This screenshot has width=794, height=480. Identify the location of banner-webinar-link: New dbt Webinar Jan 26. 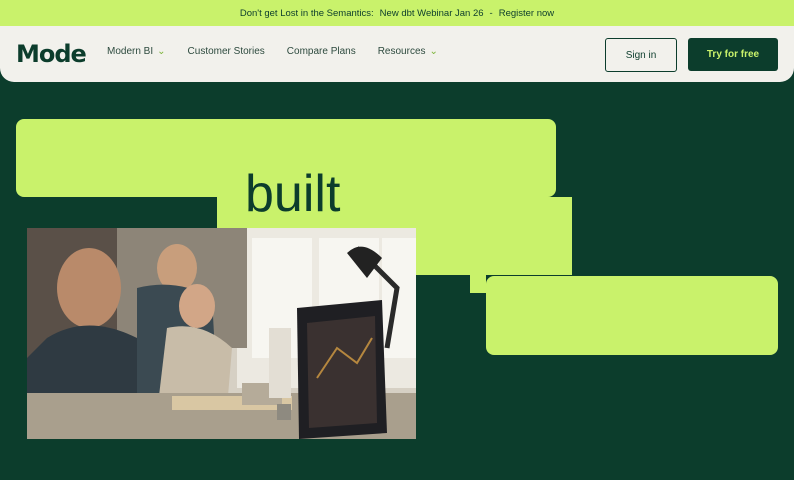
(432, 13).